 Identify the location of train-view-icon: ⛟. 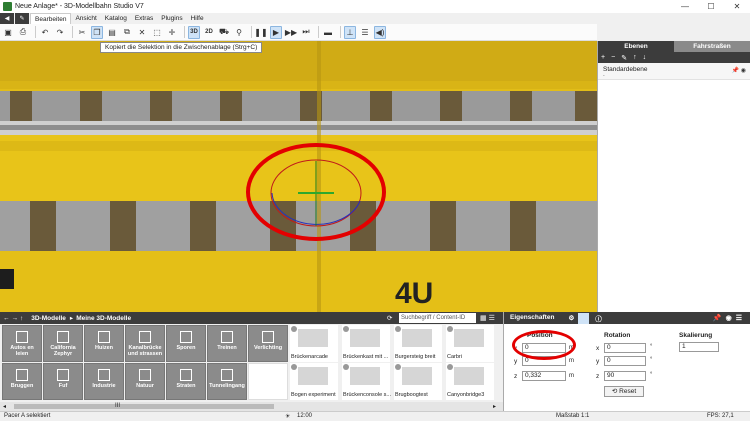
(224, 32).